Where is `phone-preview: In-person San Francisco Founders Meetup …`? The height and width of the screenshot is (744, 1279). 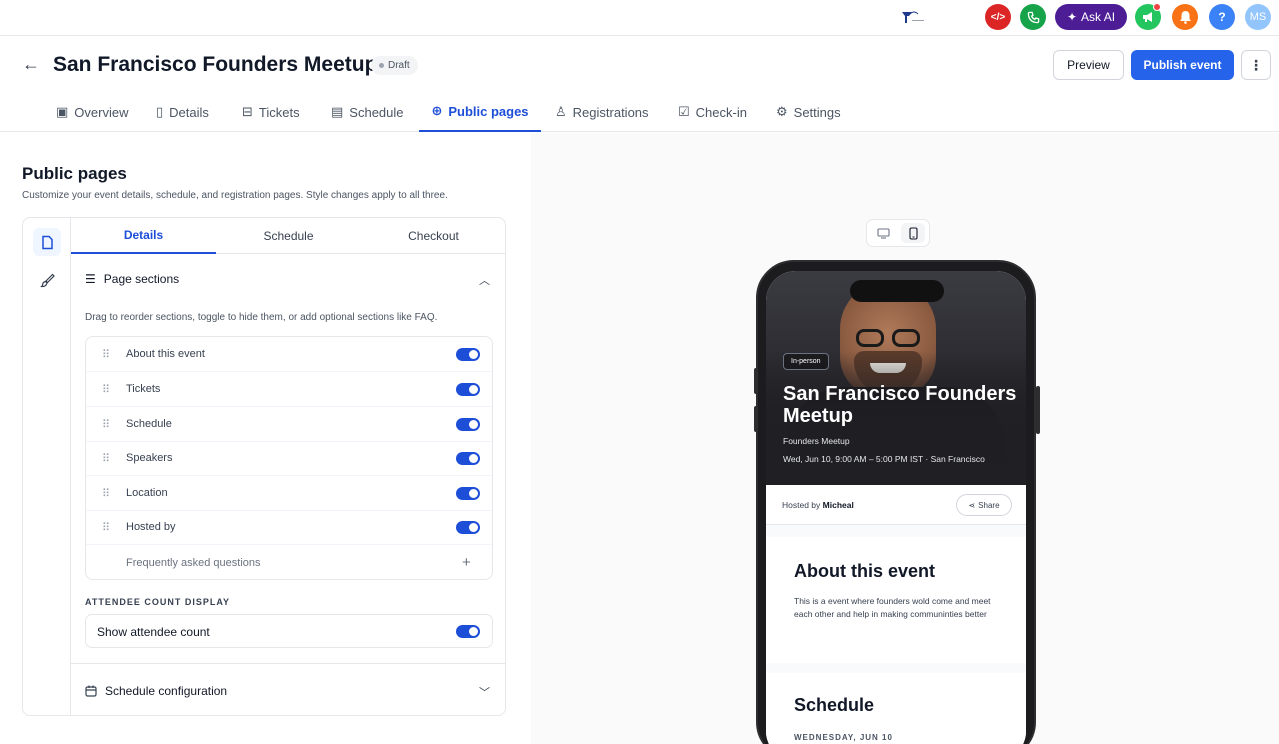
phone-preview: In-person San Francisco Founders Meetup … is located at coordinates (897, 502).